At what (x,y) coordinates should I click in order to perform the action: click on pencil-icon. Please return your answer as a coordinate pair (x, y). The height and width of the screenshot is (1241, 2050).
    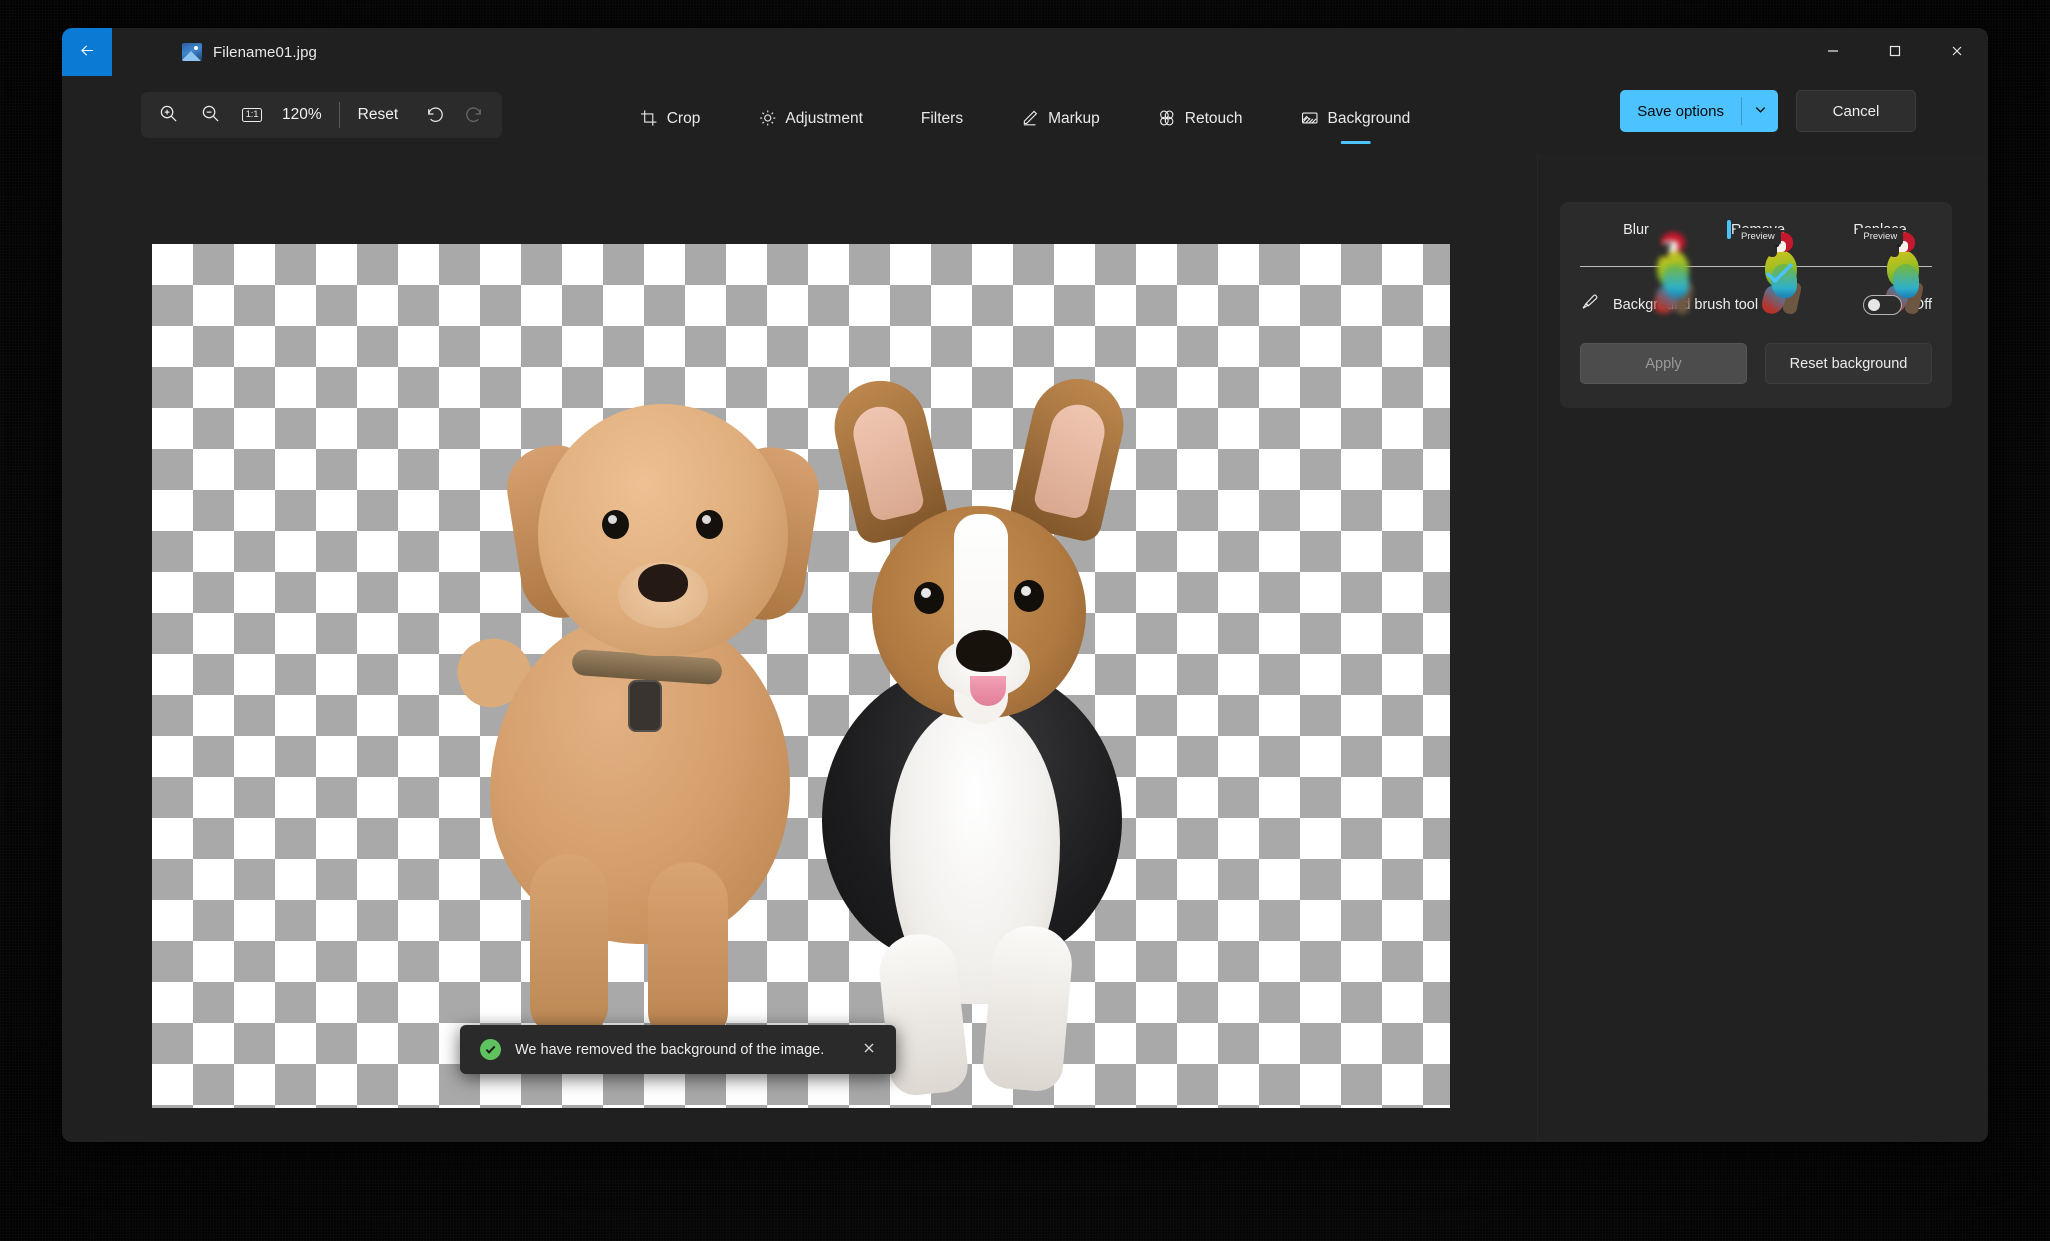
    Looking at the image, I should click on (1030, 119).